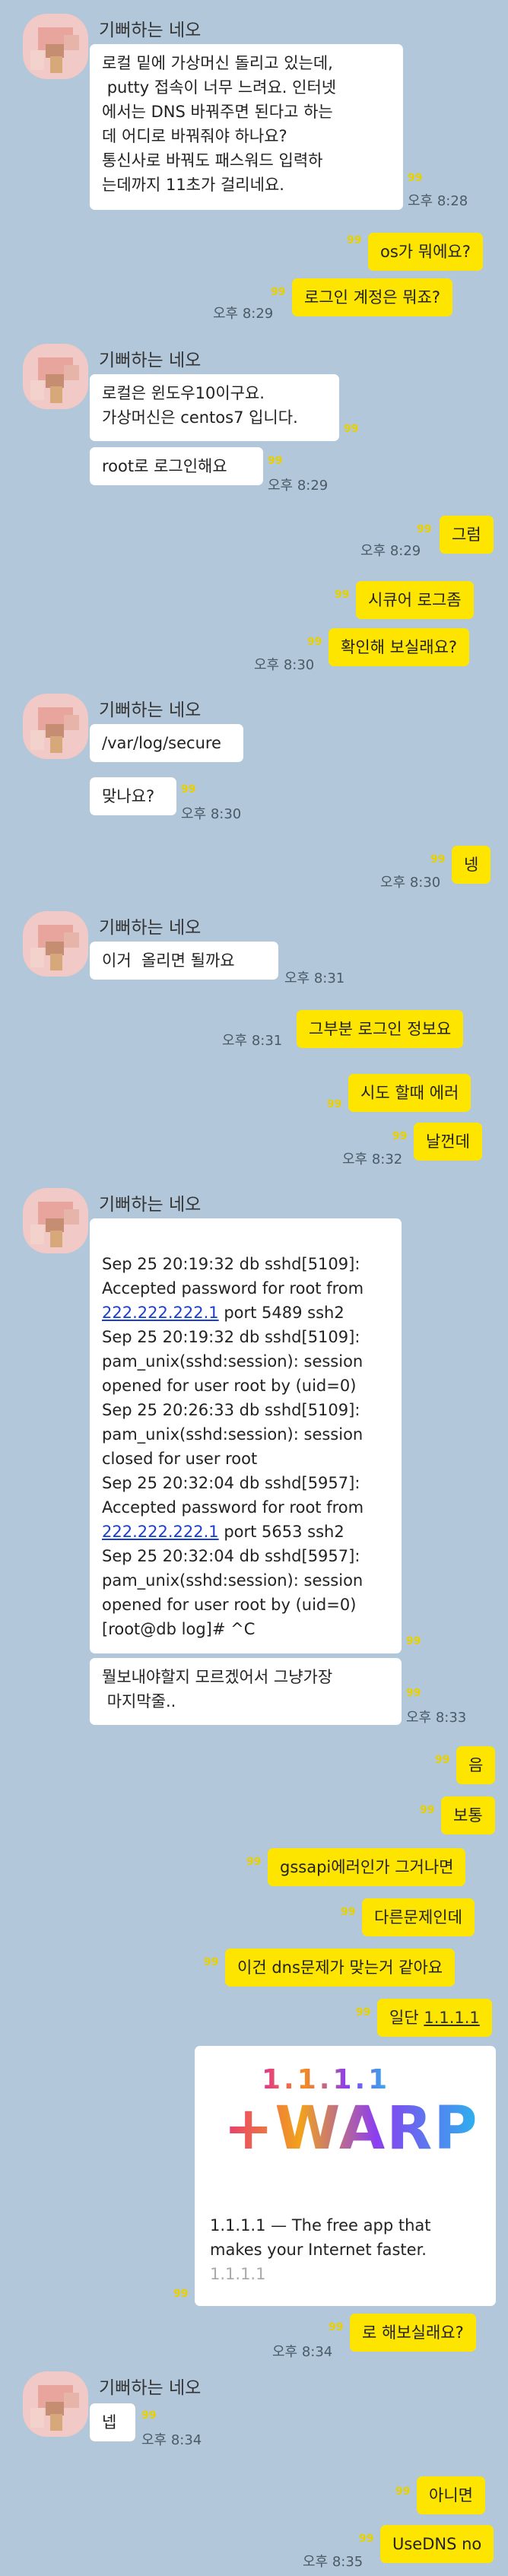 This screenshot has height=2576, width=508. Describe the element at coordinates (380, 1029) in the screenshot. I see `message-bubble: 그부분 로그인 정보요` at that location.